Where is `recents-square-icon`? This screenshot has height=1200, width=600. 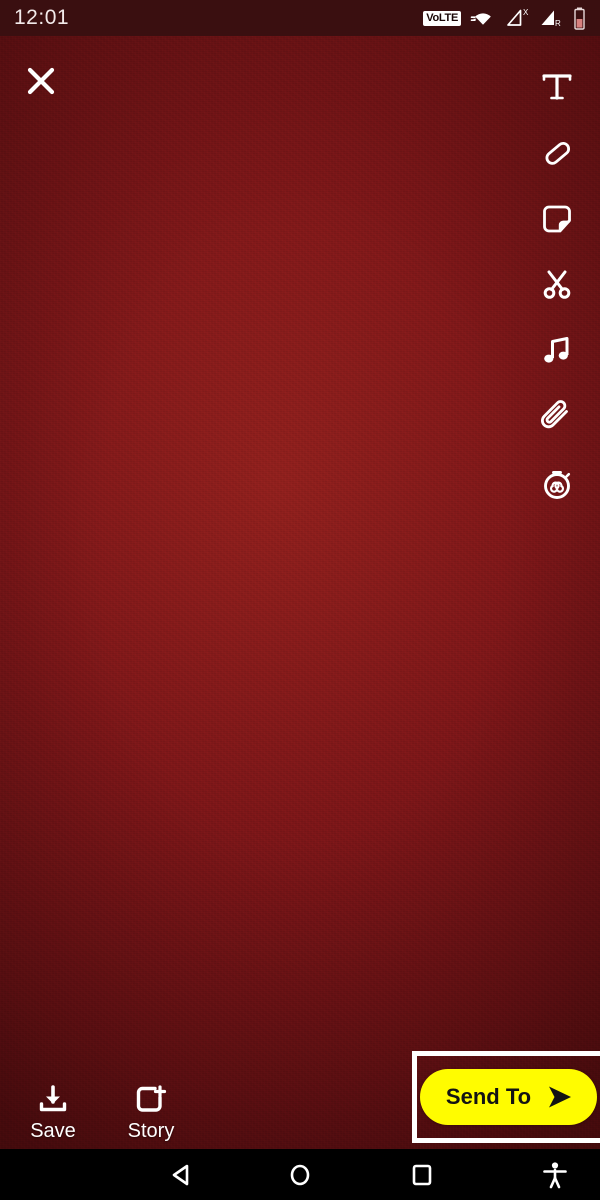 recents-square-icon is located at coordinates (422, 1174).